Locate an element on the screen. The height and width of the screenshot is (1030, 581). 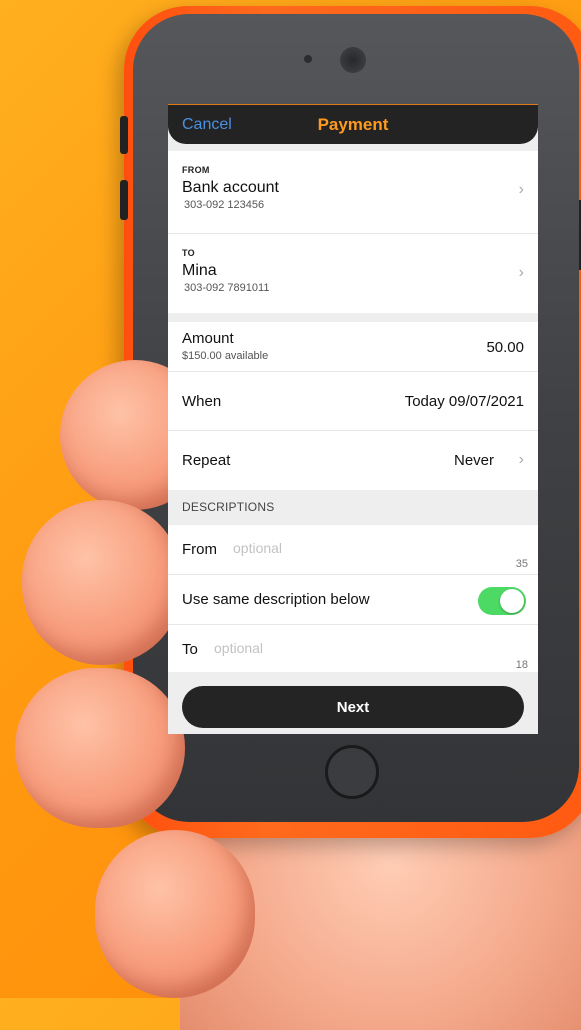
toggle-knob is located at coordinates (512, 601).